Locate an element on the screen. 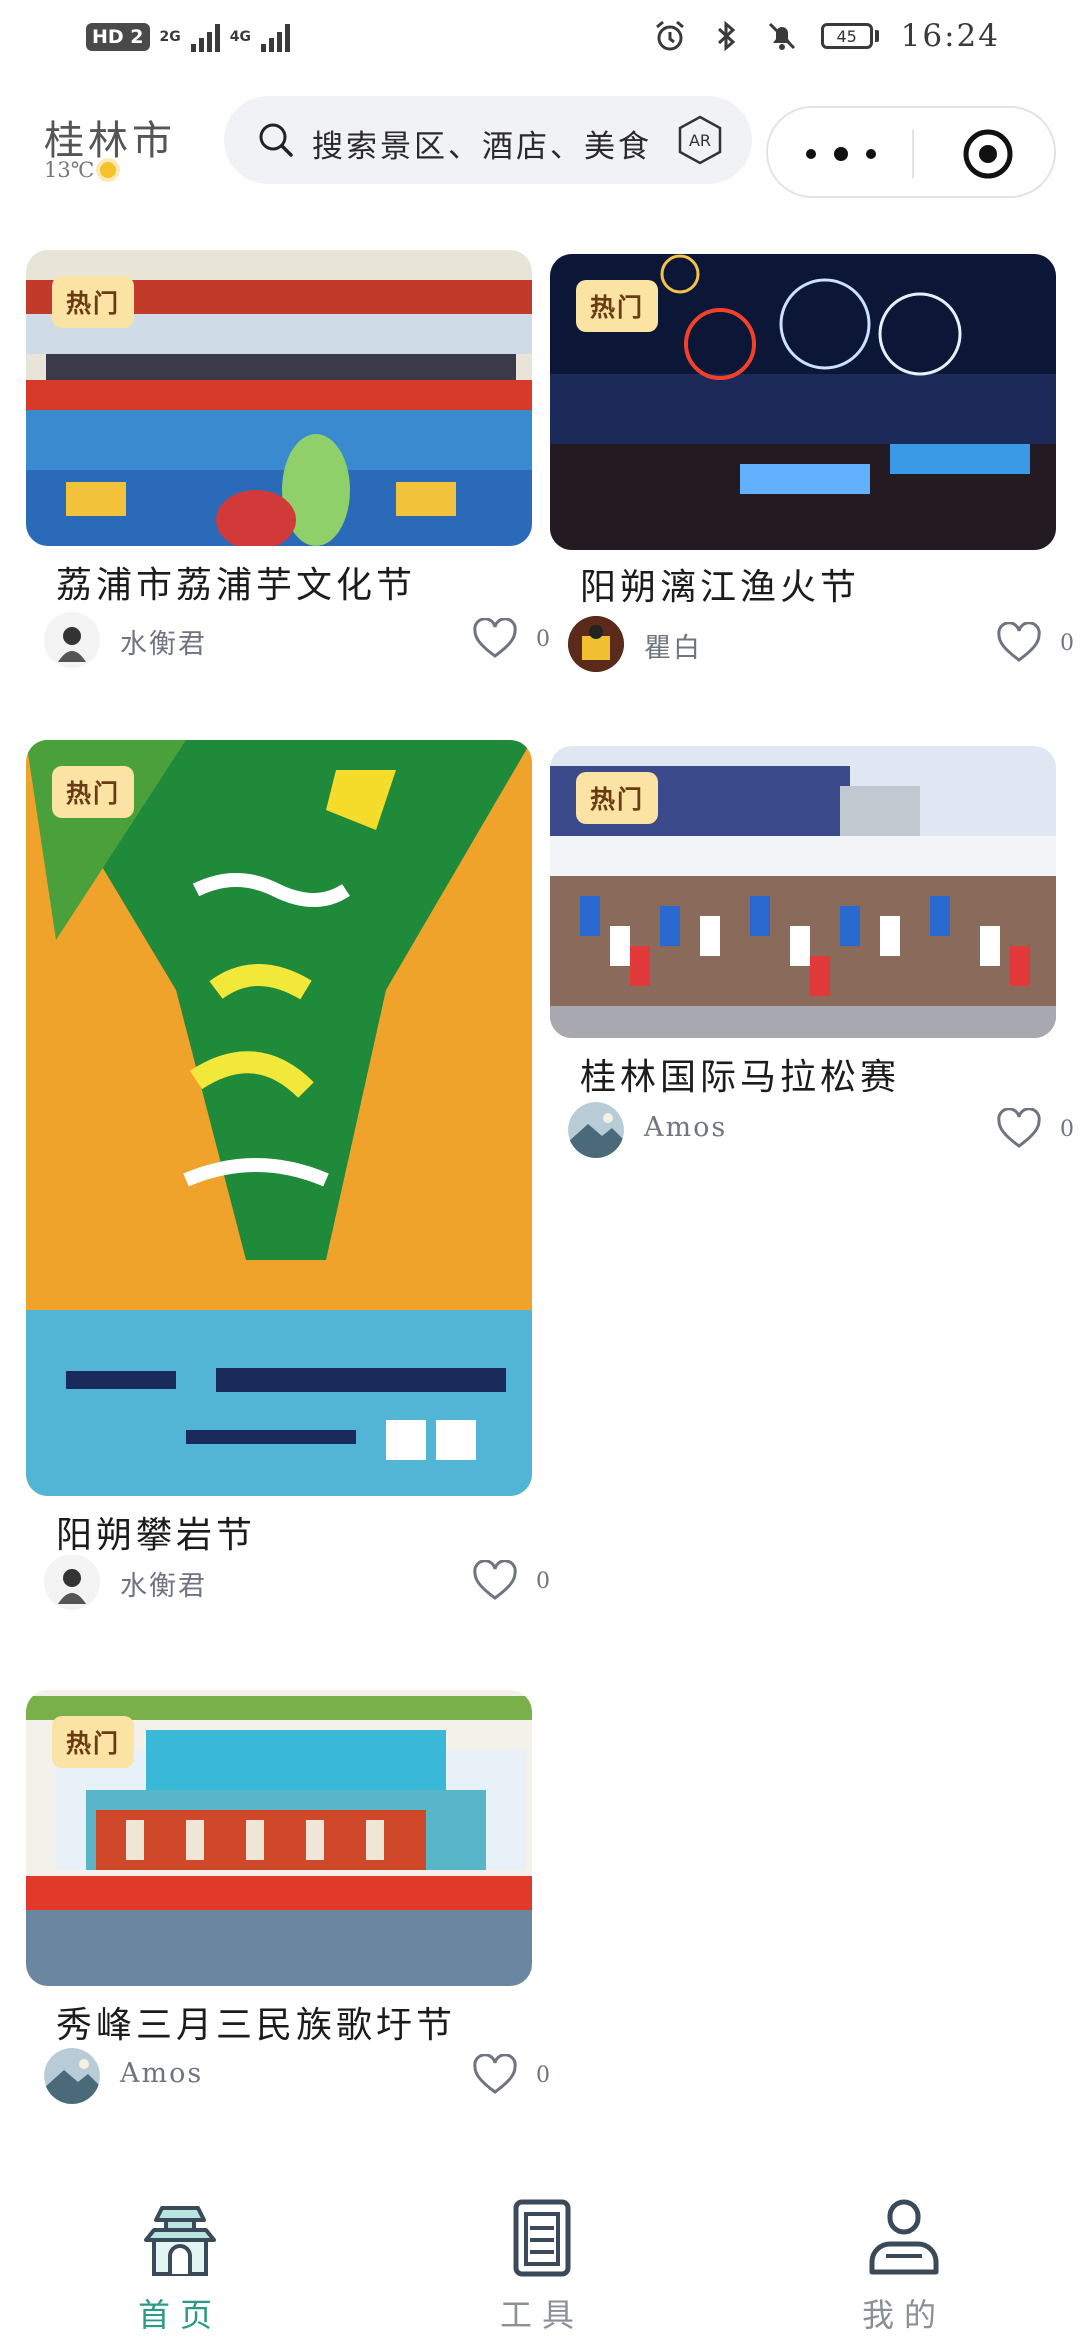  capsule-divider is located at coordinates (913, 154).